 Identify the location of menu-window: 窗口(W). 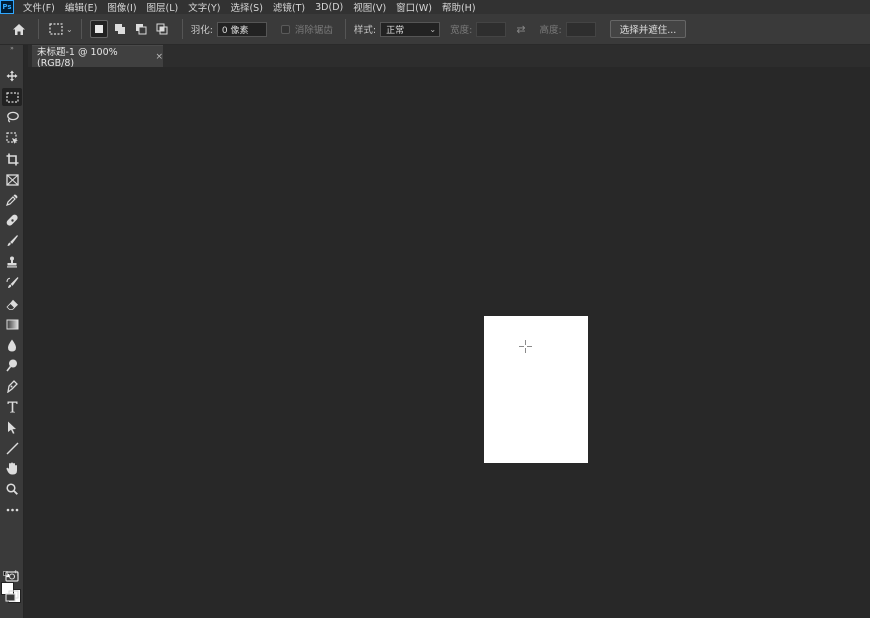
(414, 7).